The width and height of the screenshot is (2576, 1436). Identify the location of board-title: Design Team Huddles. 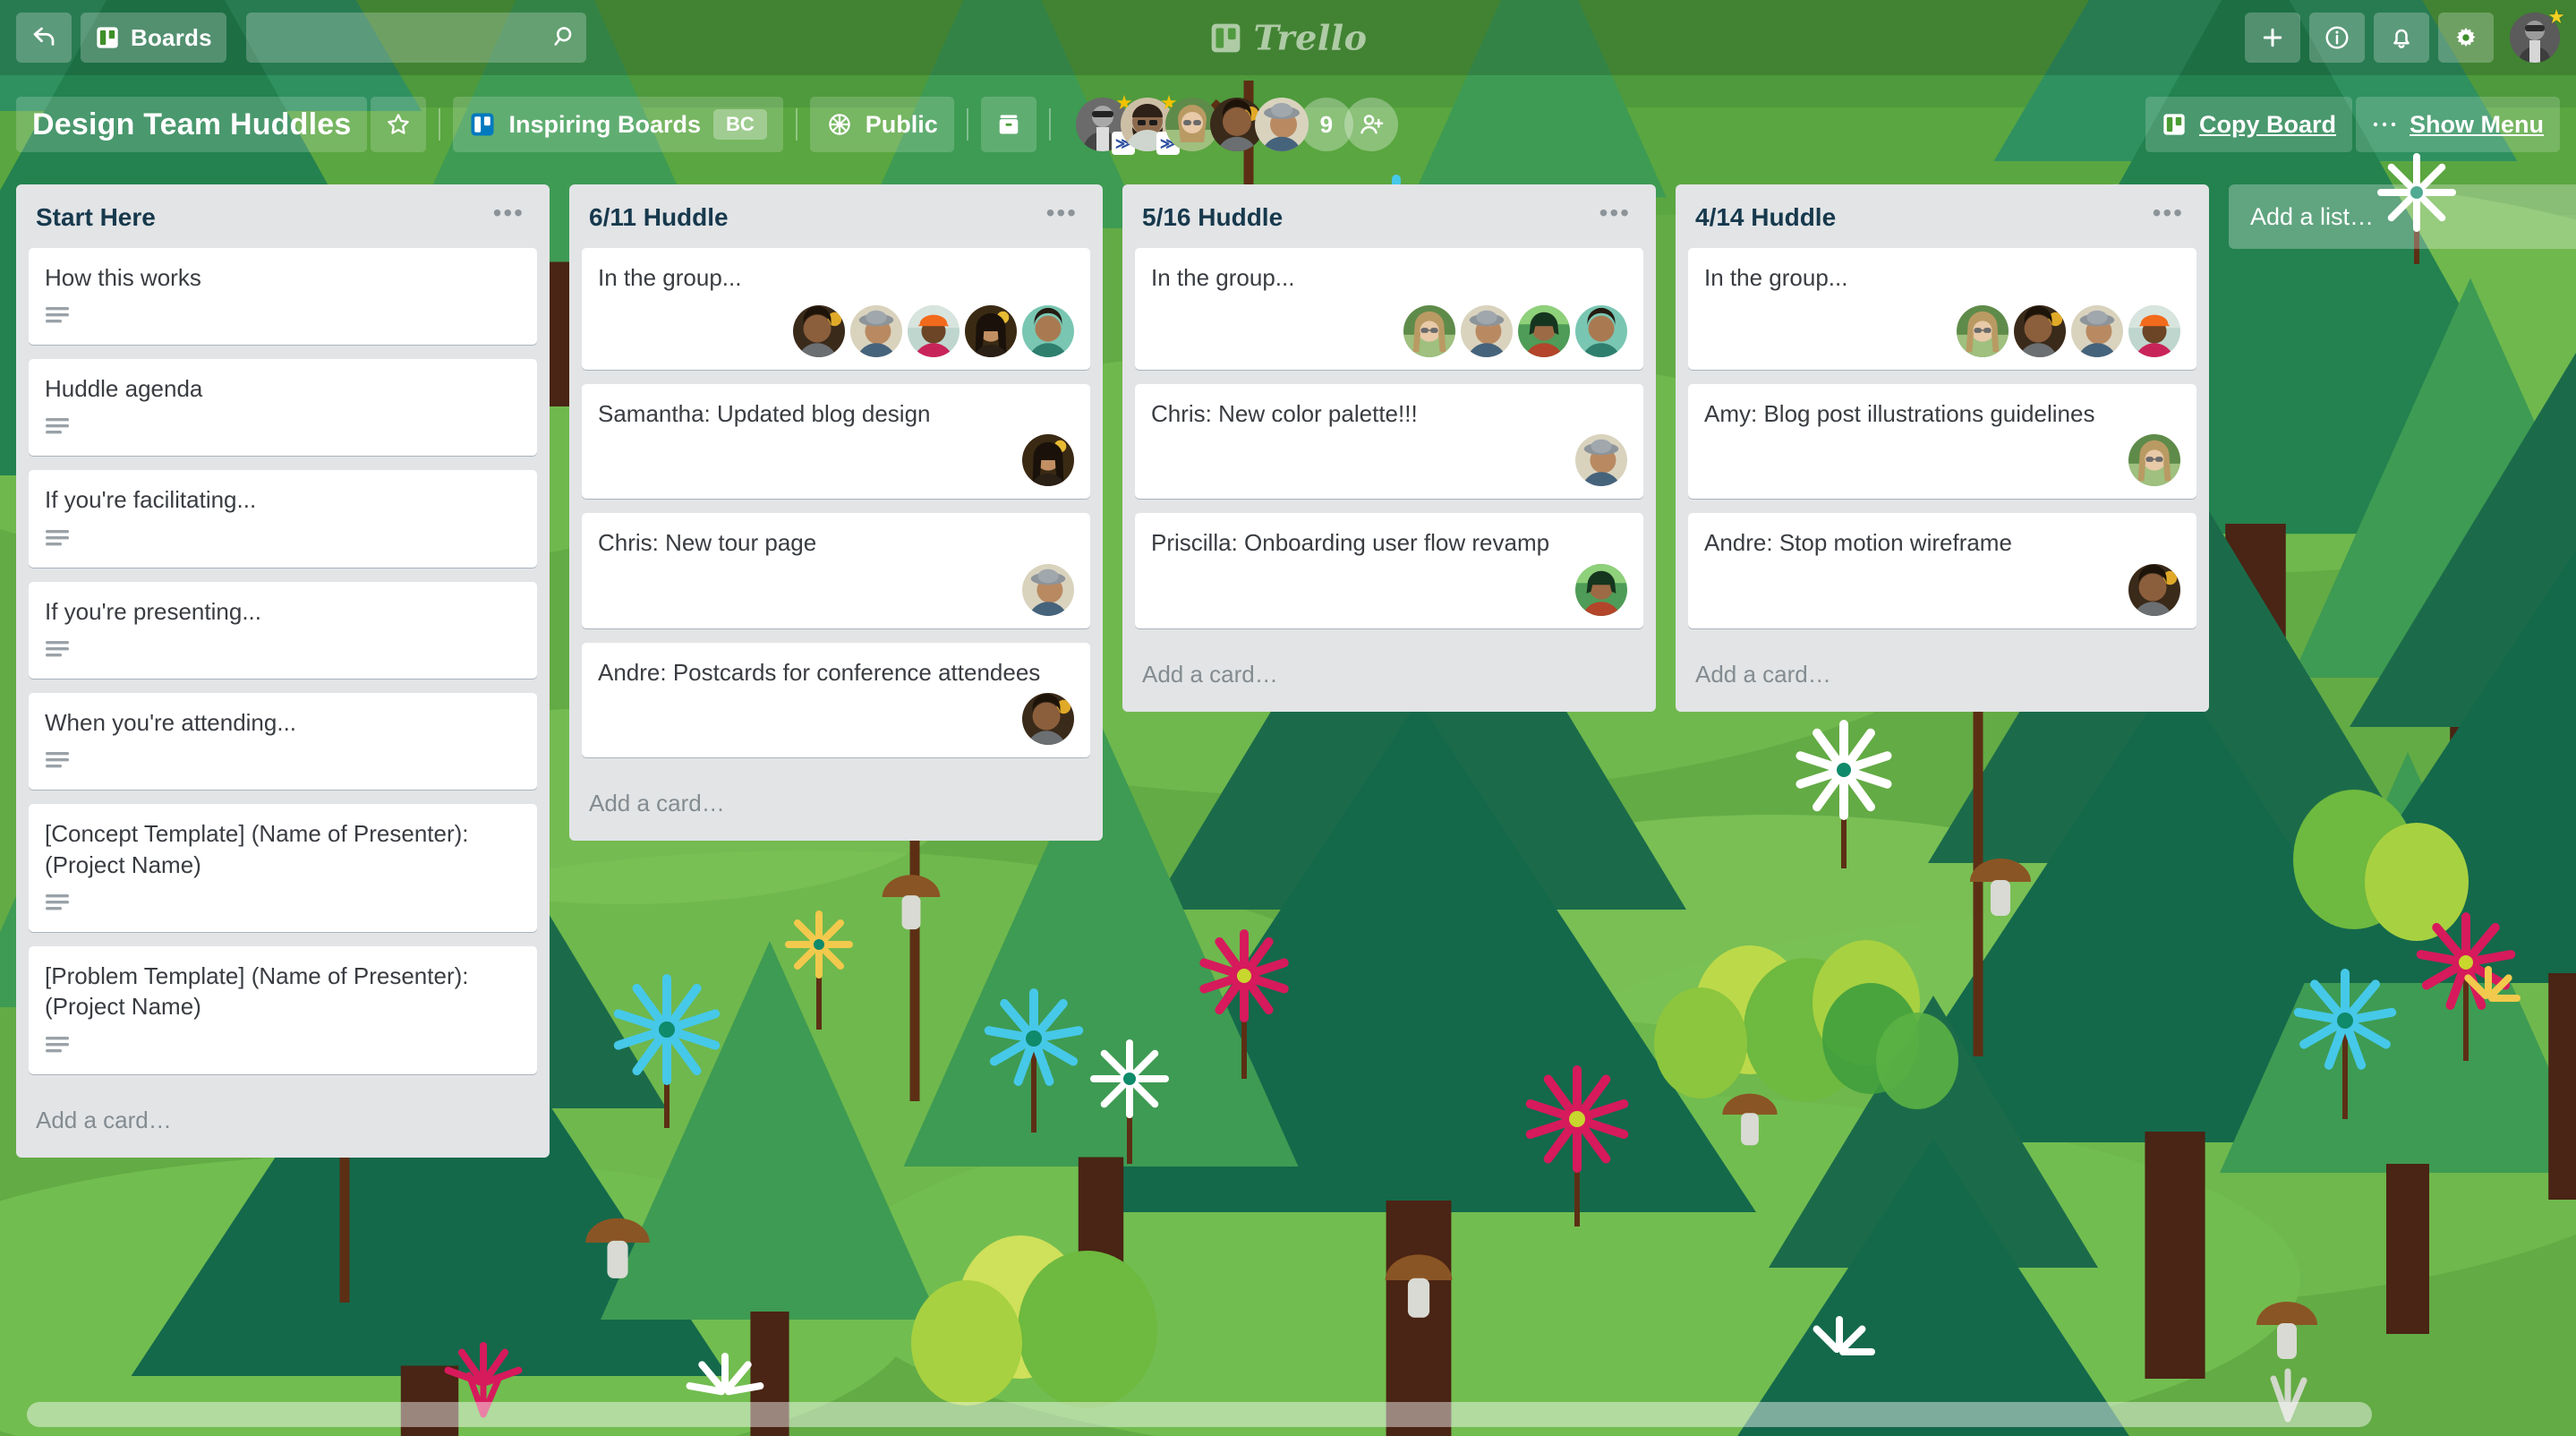
(192, 124).